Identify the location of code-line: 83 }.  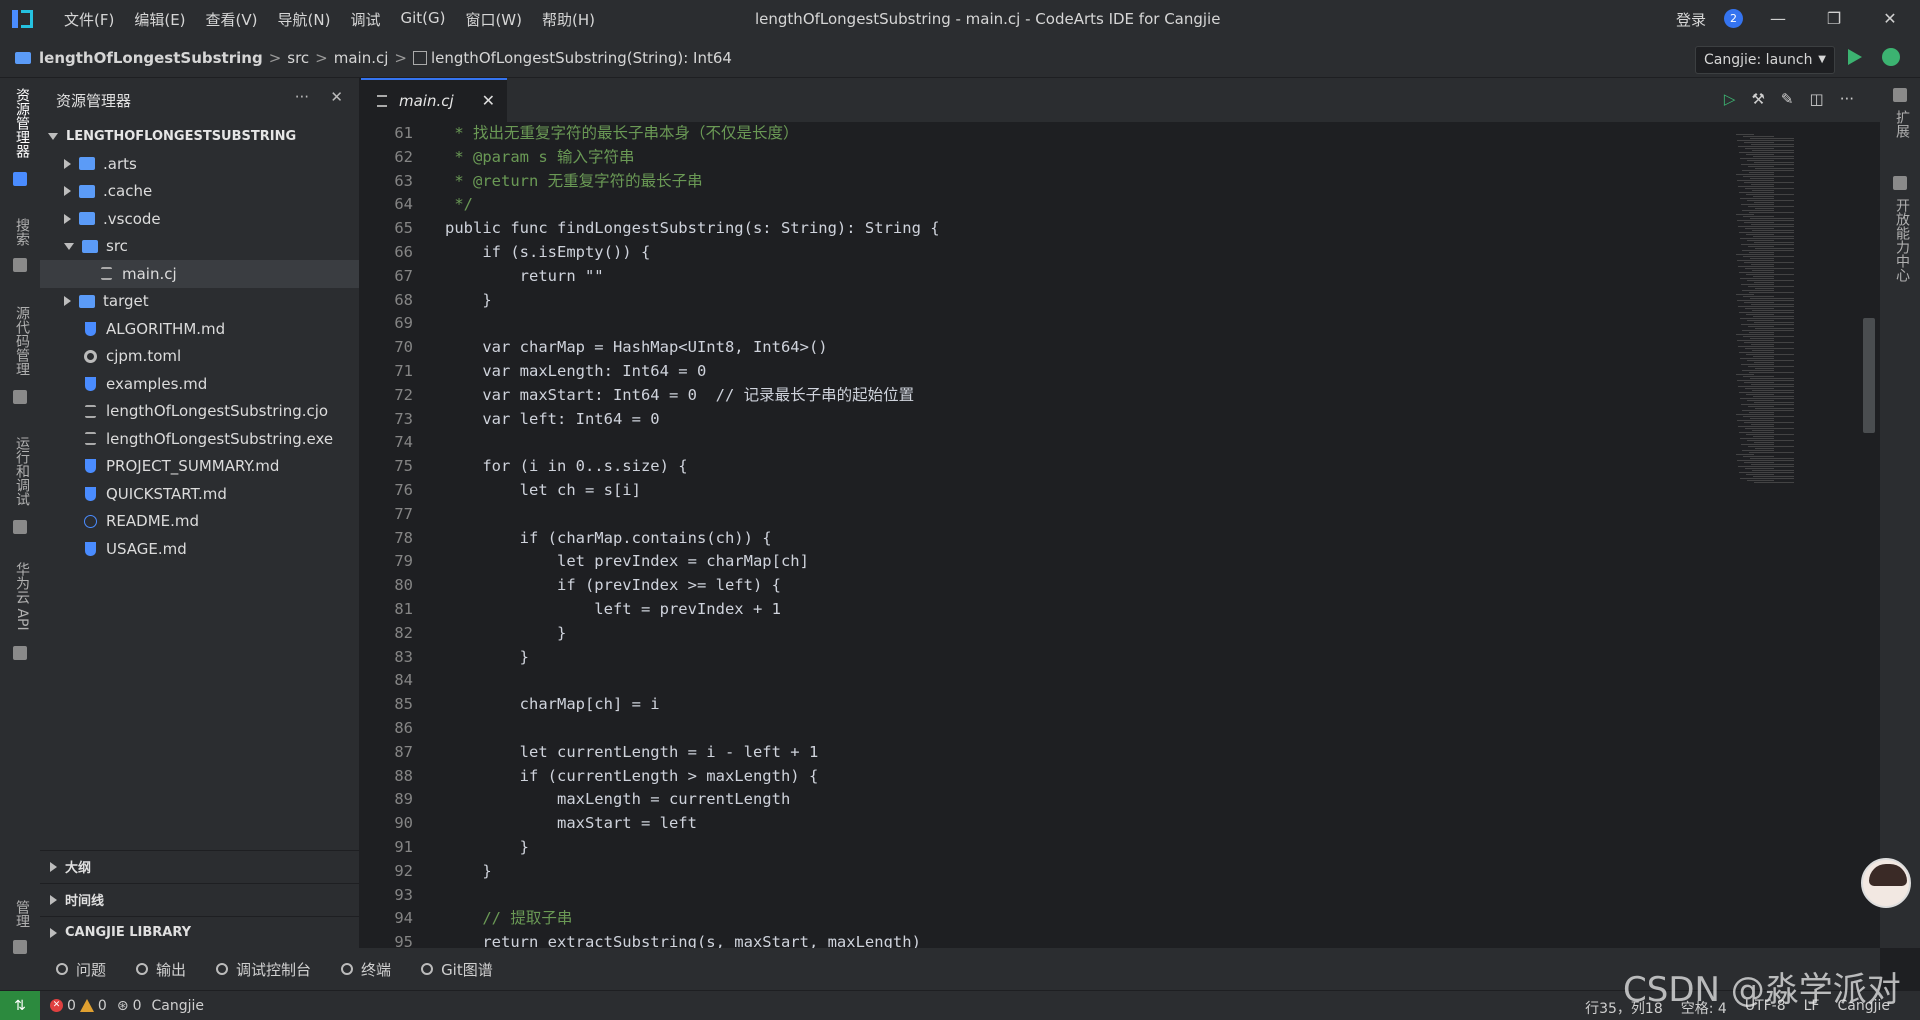
(1046, 658).